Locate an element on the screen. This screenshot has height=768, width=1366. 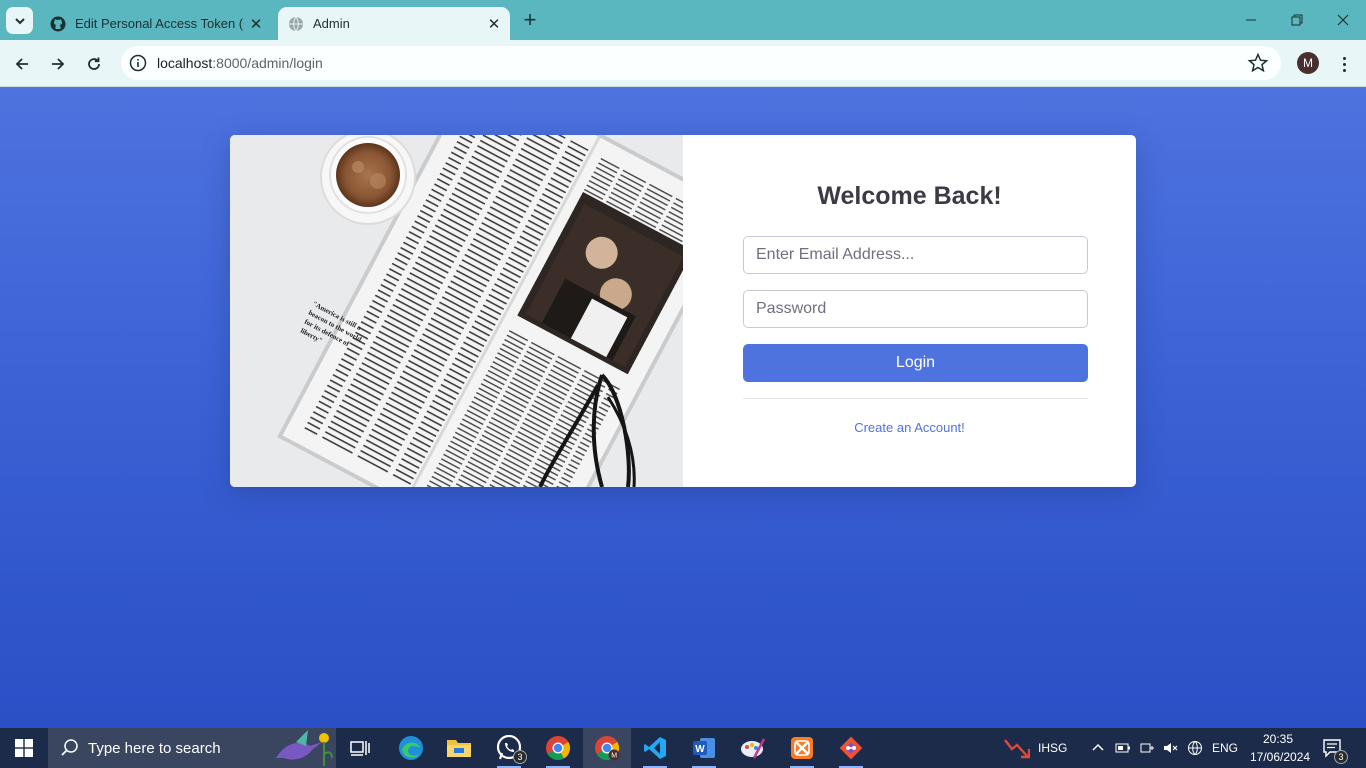
git-icon is located at coordinates (851, 748).